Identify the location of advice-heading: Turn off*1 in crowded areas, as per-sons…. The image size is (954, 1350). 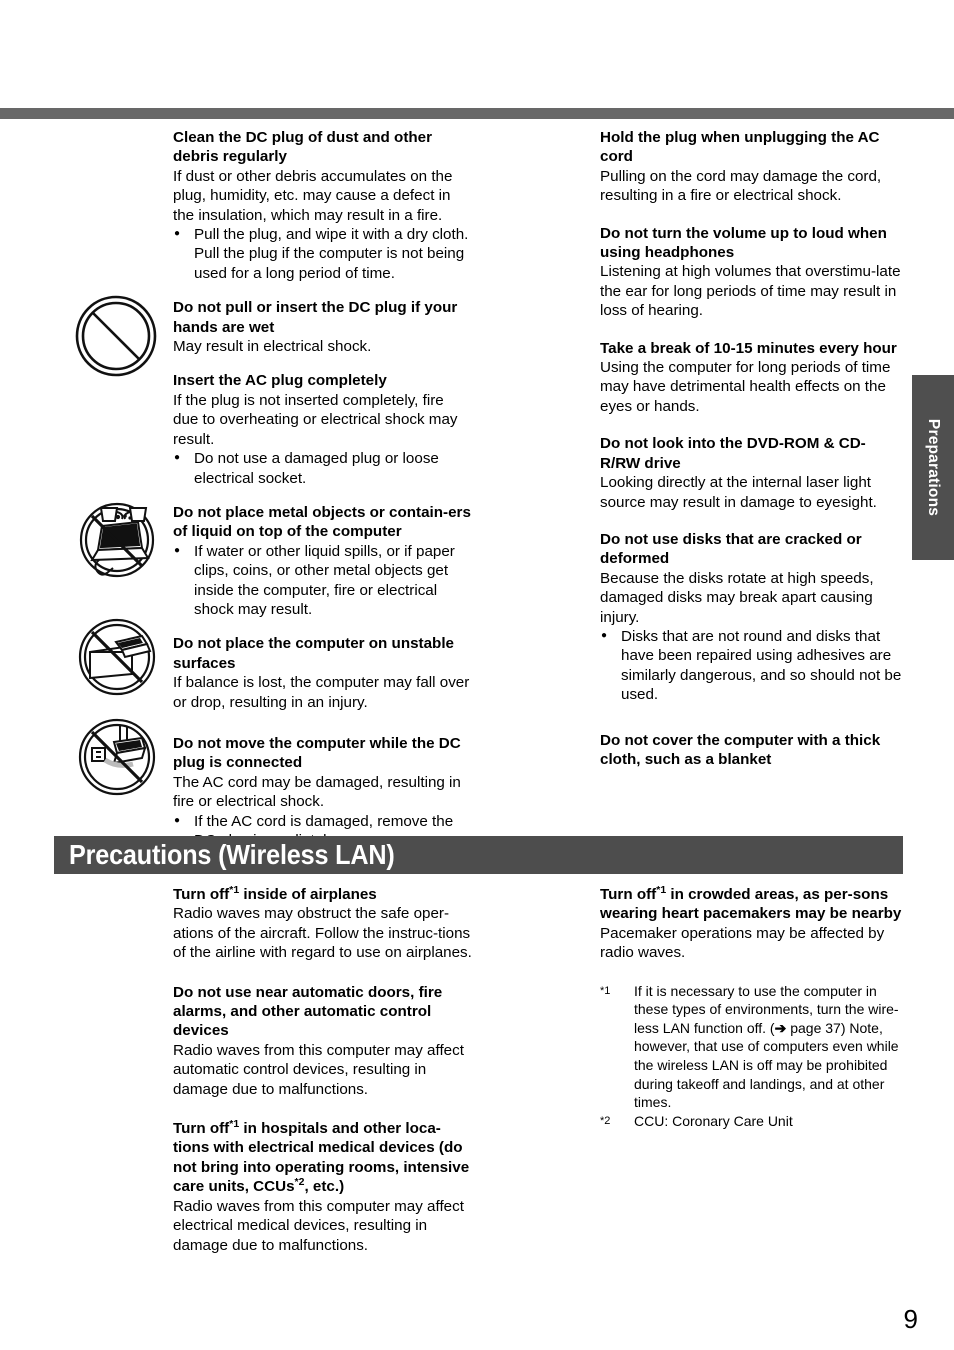
(751, 904).